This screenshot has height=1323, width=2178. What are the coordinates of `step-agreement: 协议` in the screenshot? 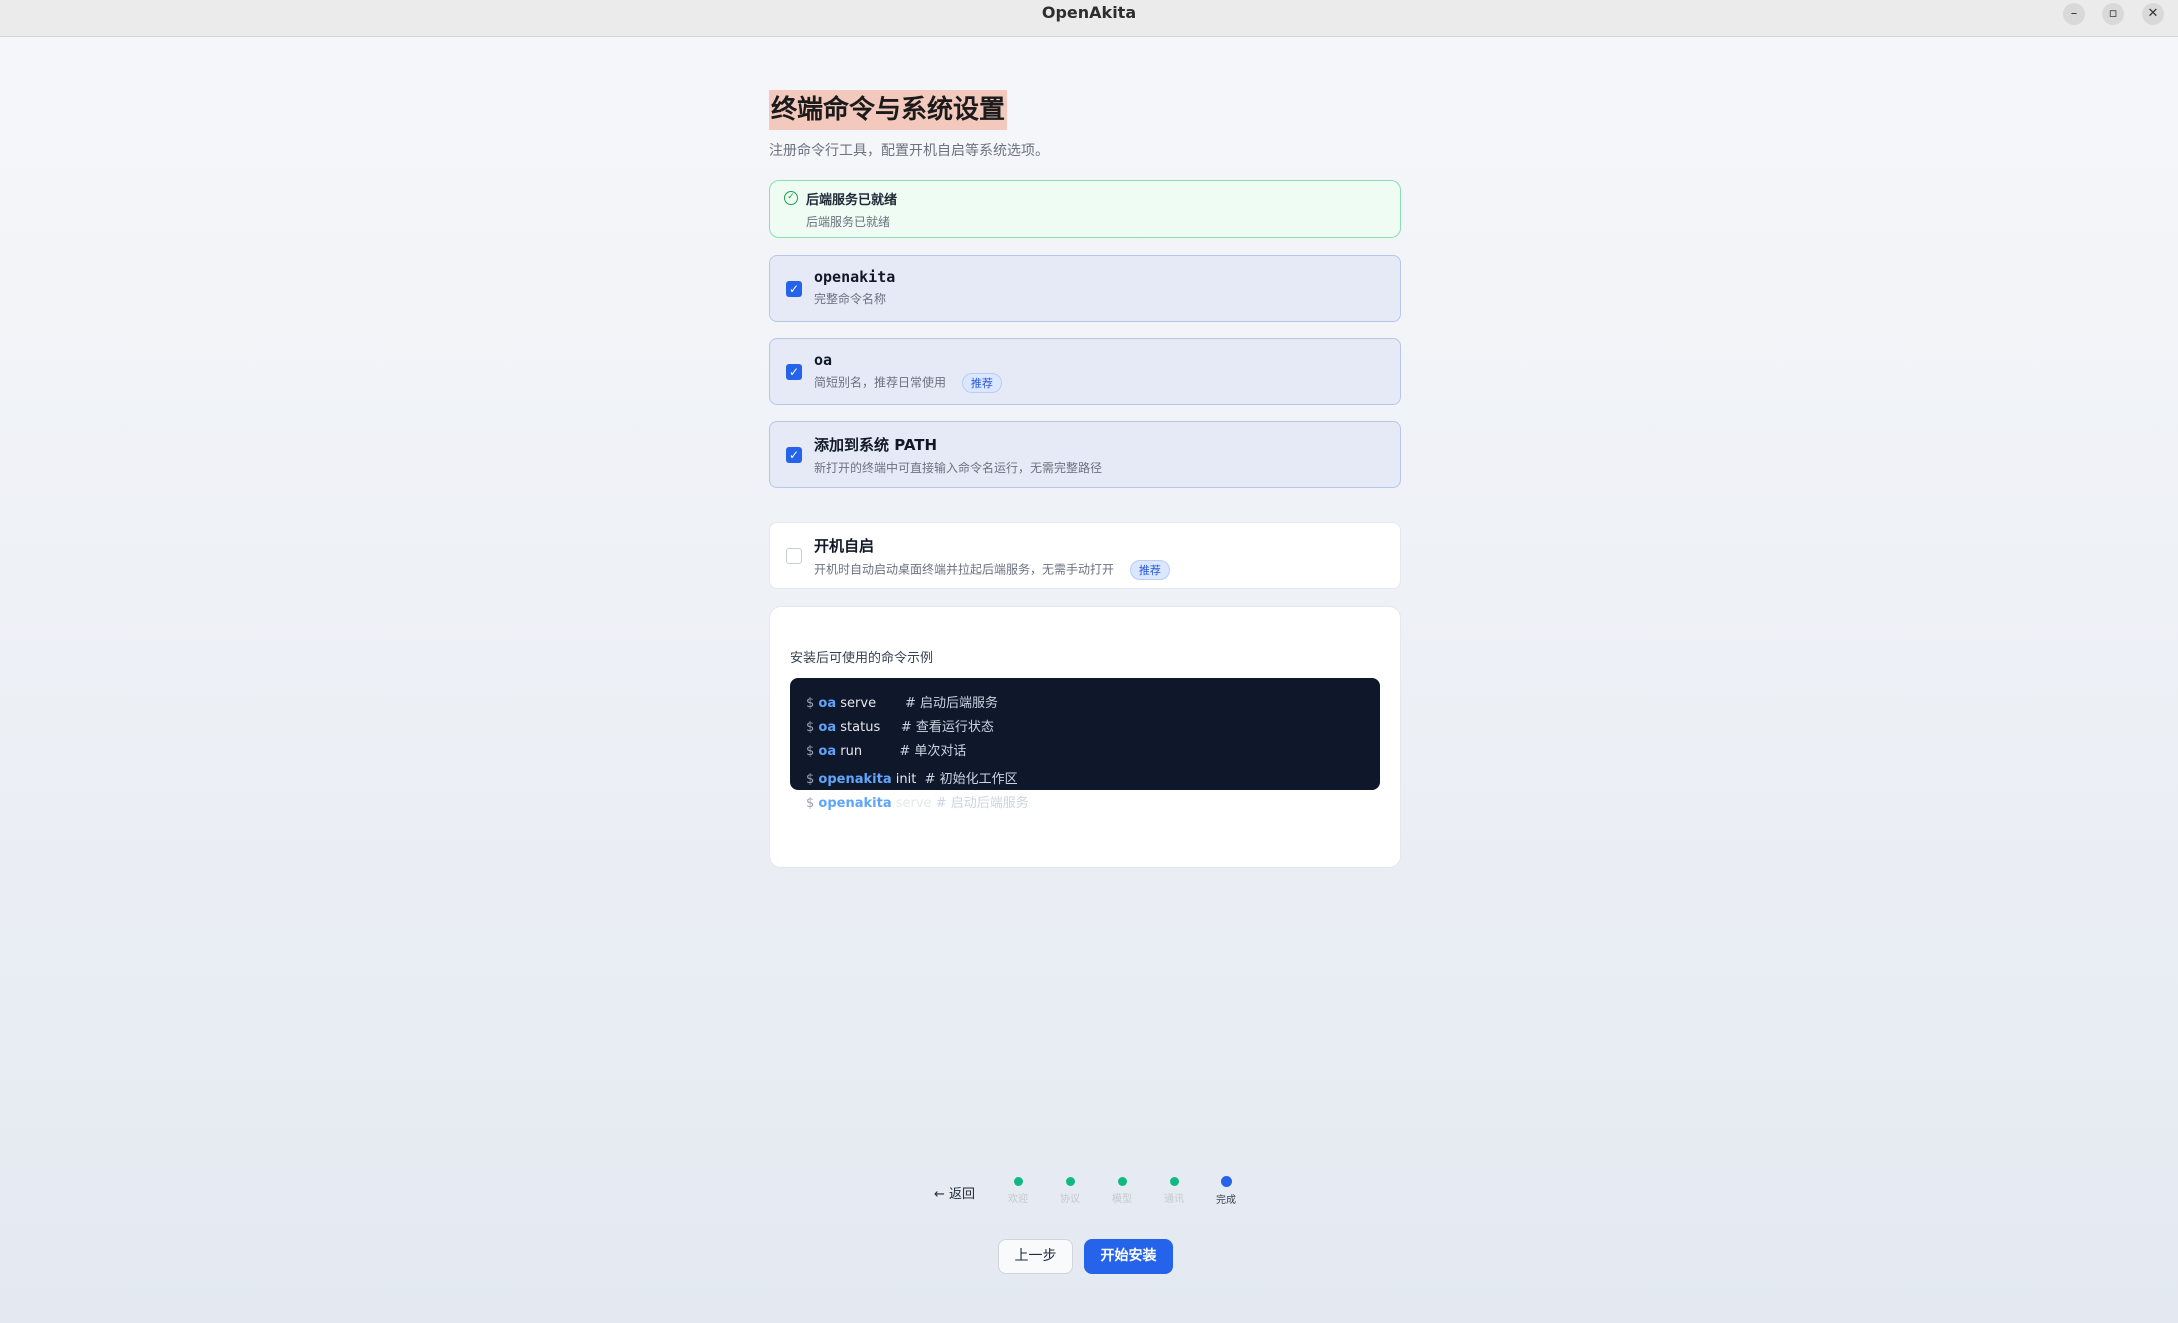 It's located at (1070, 1191).